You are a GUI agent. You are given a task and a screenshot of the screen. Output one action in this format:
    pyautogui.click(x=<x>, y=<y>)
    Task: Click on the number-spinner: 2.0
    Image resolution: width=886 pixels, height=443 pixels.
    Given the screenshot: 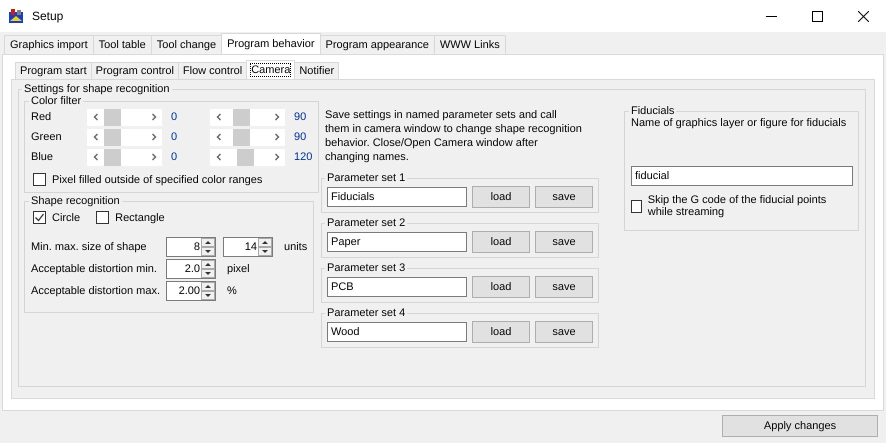 What is the action you would take?
    pyautogui.click(x=191, y=269)
    